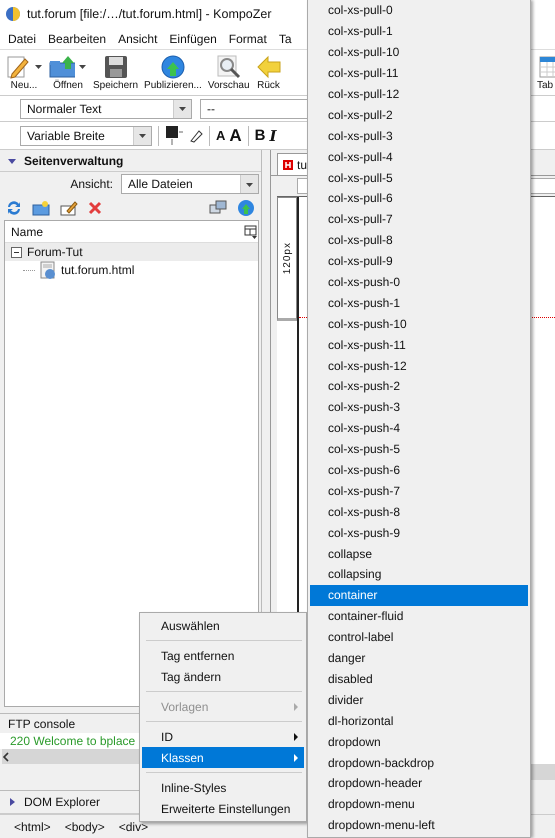 This screenshot has width=555, height=838. I want to click on arrow-left-icon, so click(269, 67).